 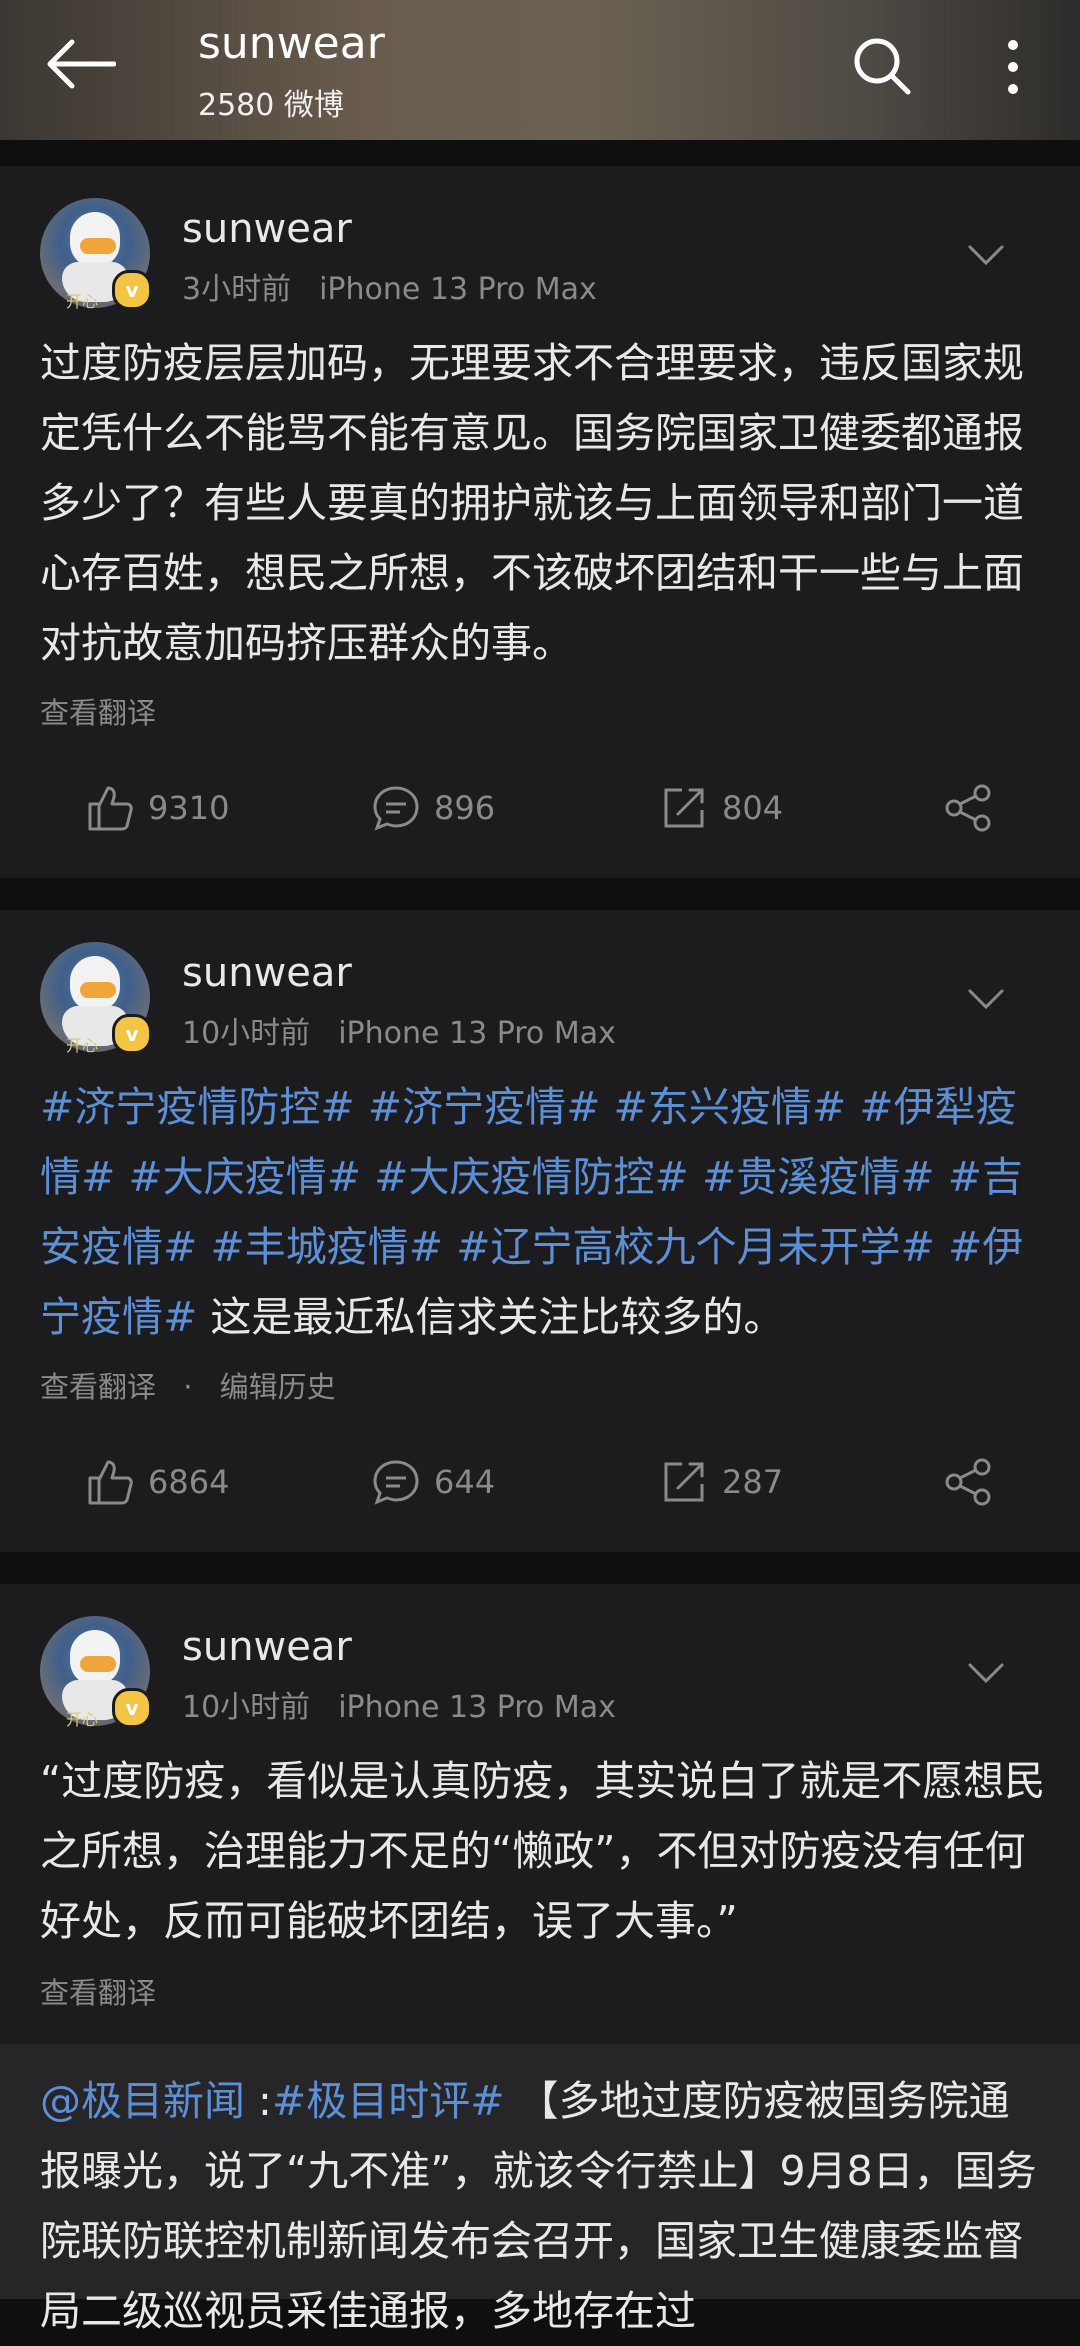 I want to click on comment-button: 896, so click(x=433, y=808).